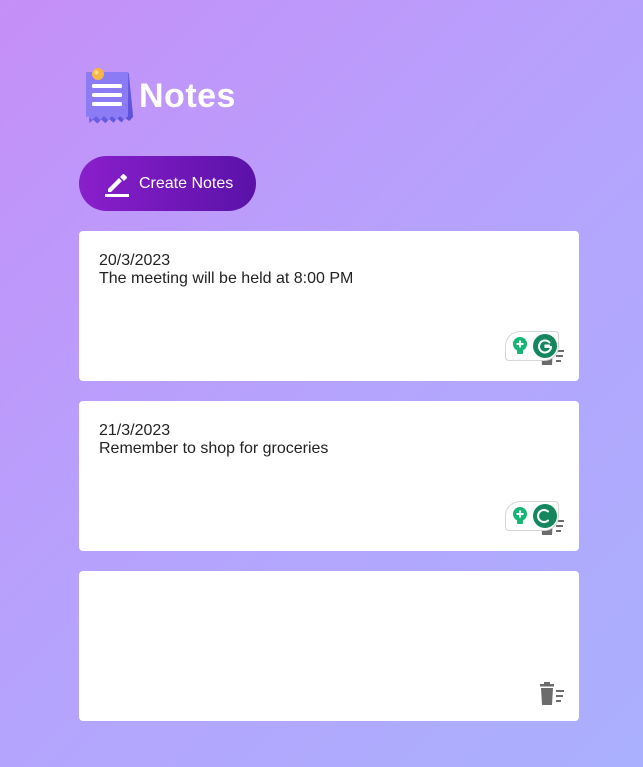 This screenshot has width=643, height=767. I want to click on note-date: 20/3/2023, so click(135, 260).